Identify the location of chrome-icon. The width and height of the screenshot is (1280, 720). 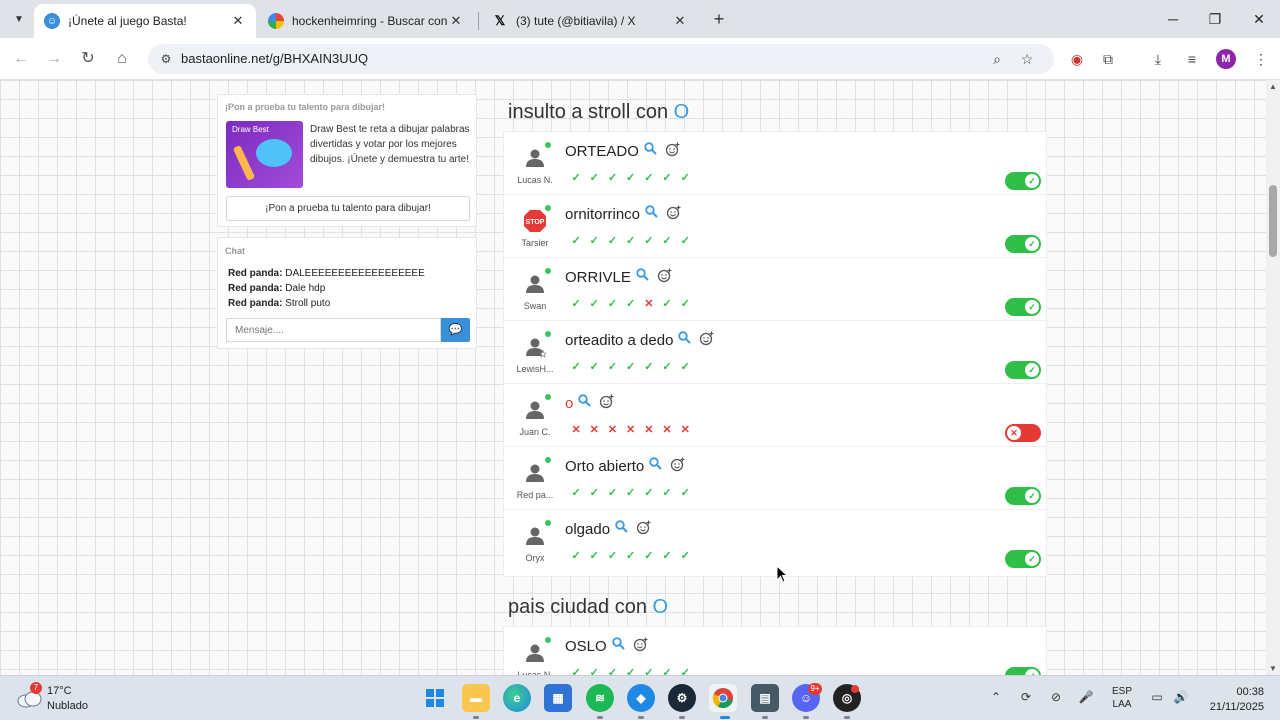
(723, 698).